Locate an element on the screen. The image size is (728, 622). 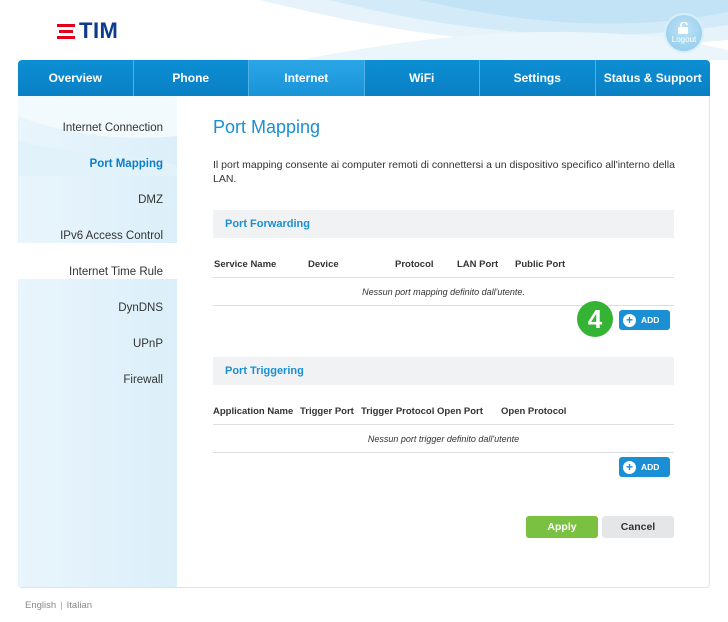
port-forwarding-title: Port Forwarding is located at coordinates (267, 224).